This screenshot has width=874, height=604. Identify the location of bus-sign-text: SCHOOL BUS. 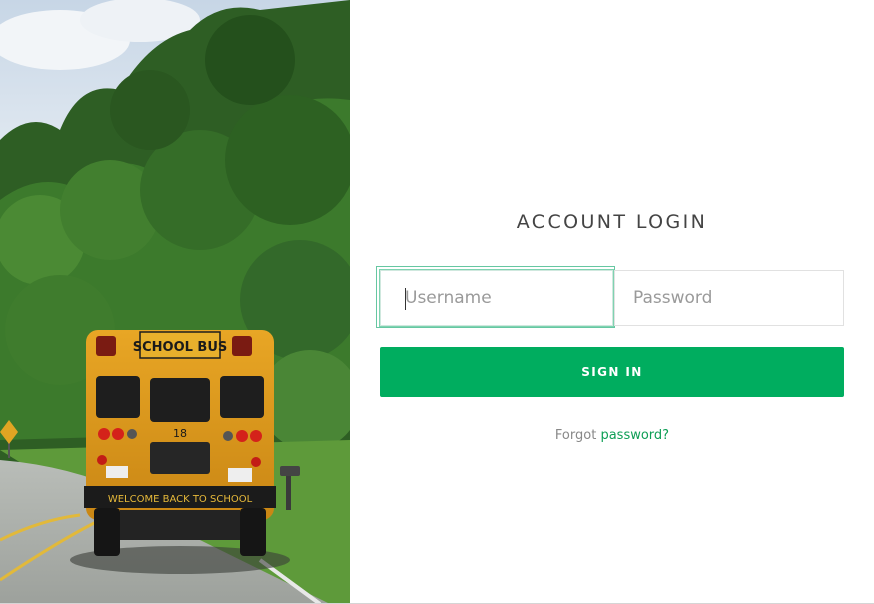
(180, 347).